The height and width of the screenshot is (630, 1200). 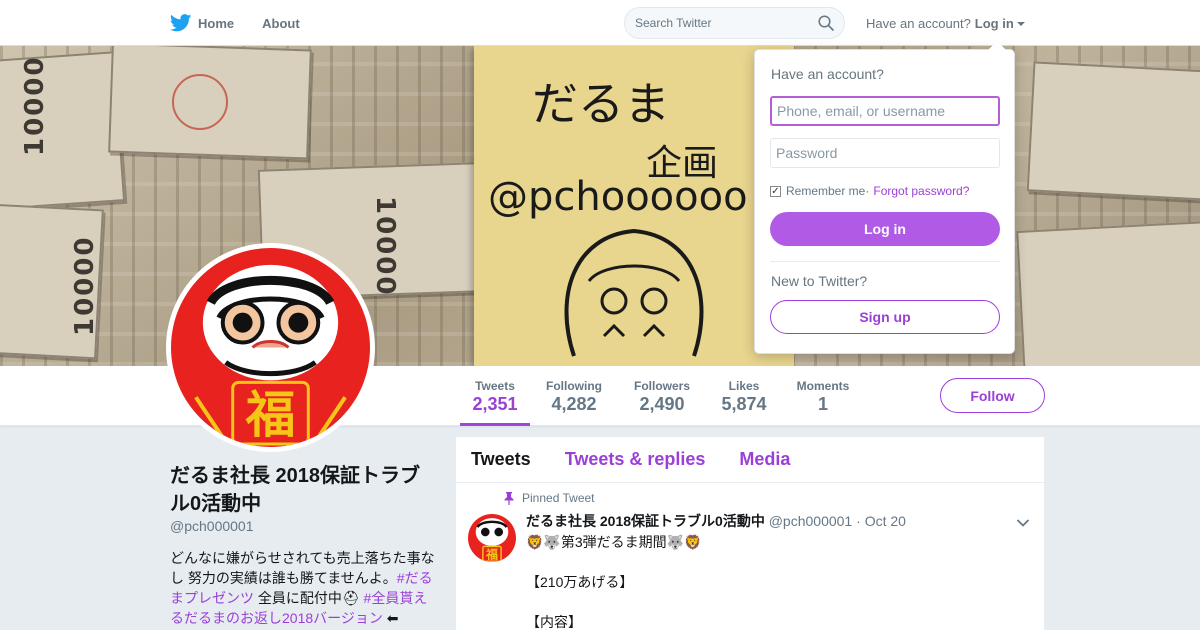 I want to click on stat-tweets: Tweets 2,351, so click(x=495, y=396).